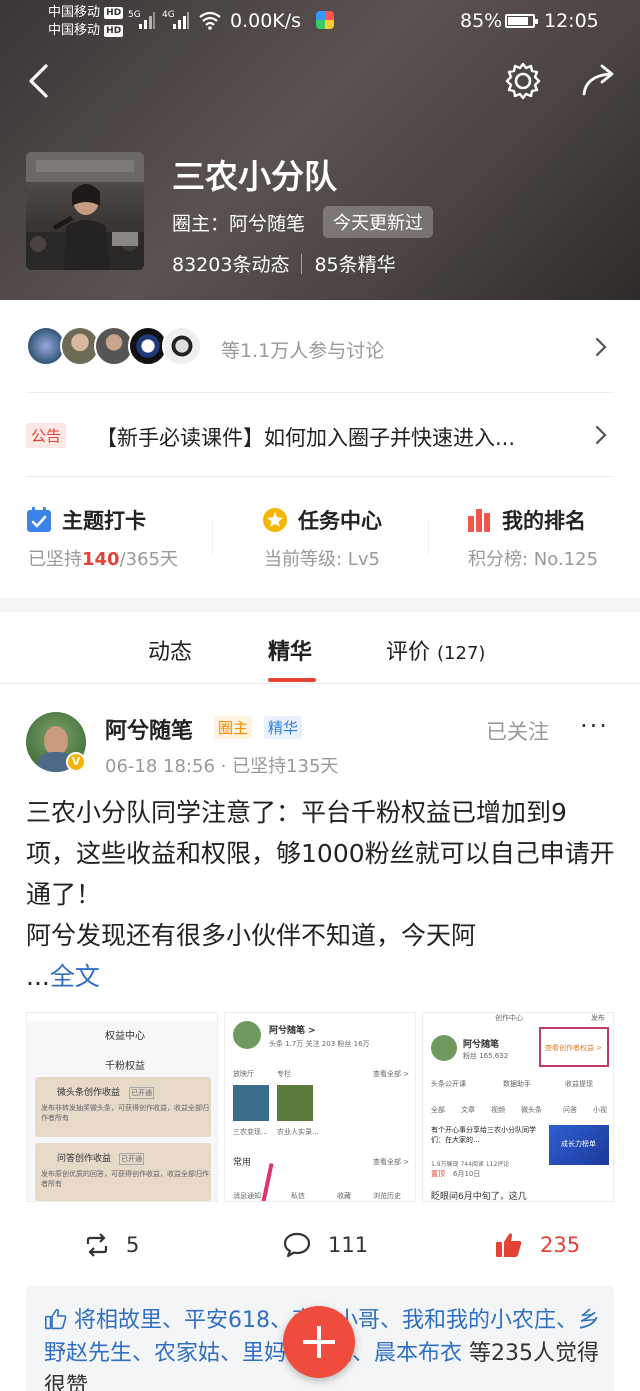 The image size is (640, 1391). I want to click on thumb3-banner: 成长力榜单, so click(578, 1144).